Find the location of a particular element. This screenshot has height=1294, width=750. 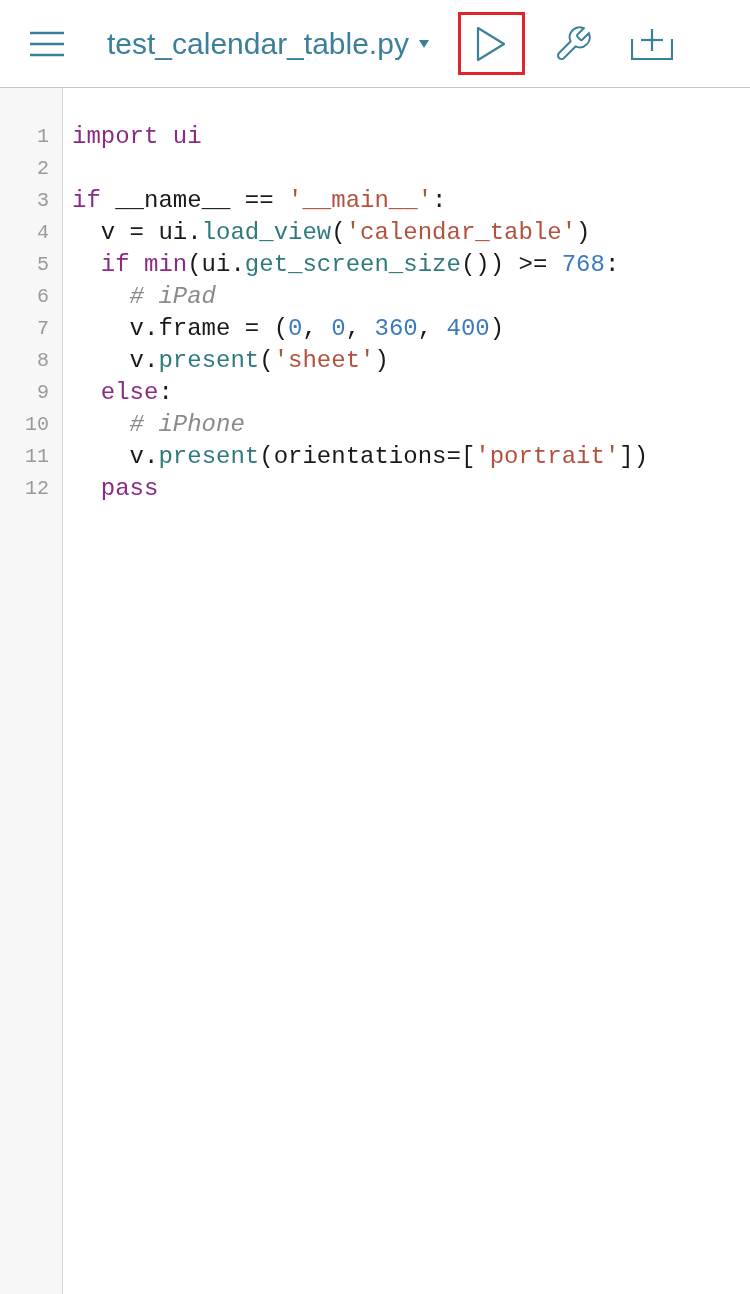

line-number: 6 is located at coordinates (43, 297).